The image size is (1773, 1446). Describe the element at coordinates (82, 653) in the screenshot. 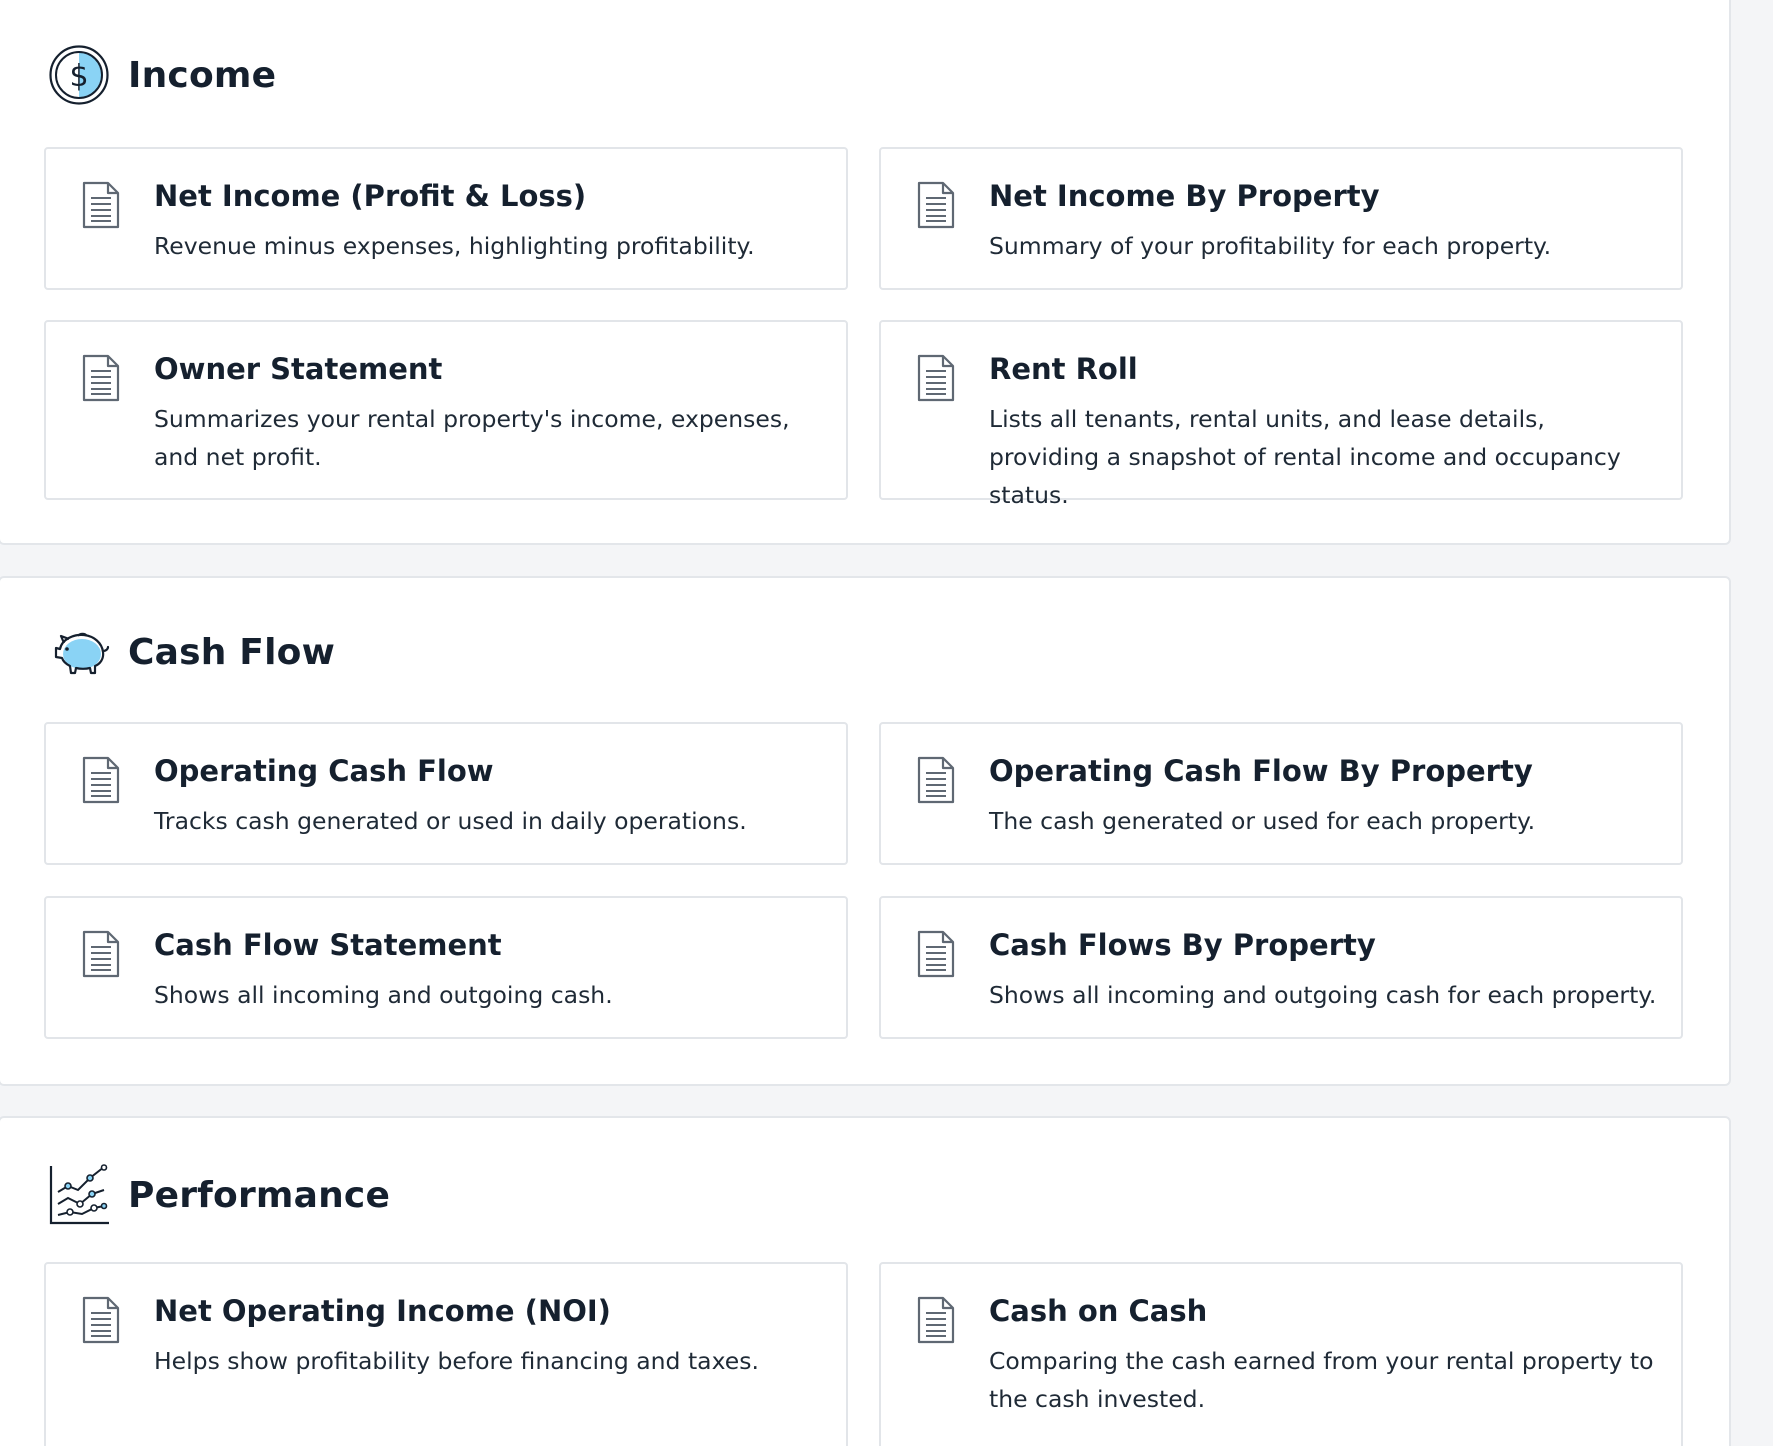

I see `piggy-bank-icon` at that location.